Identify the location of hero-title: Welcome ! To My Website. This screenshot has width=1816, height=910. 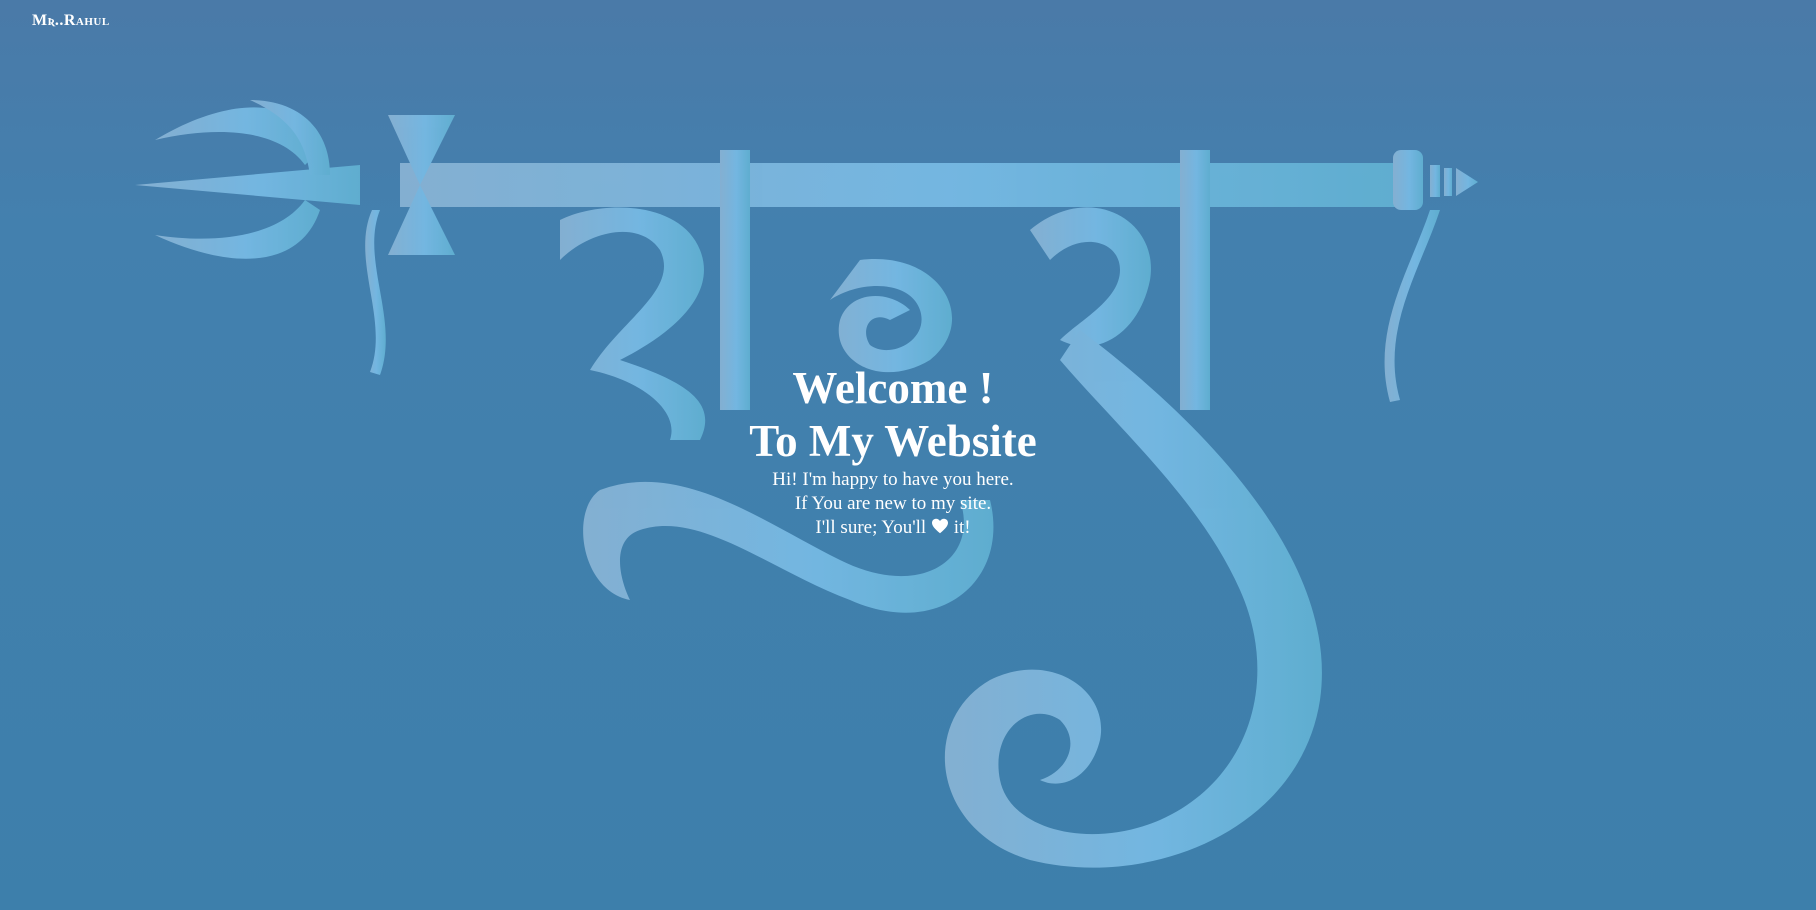
(893, 415).